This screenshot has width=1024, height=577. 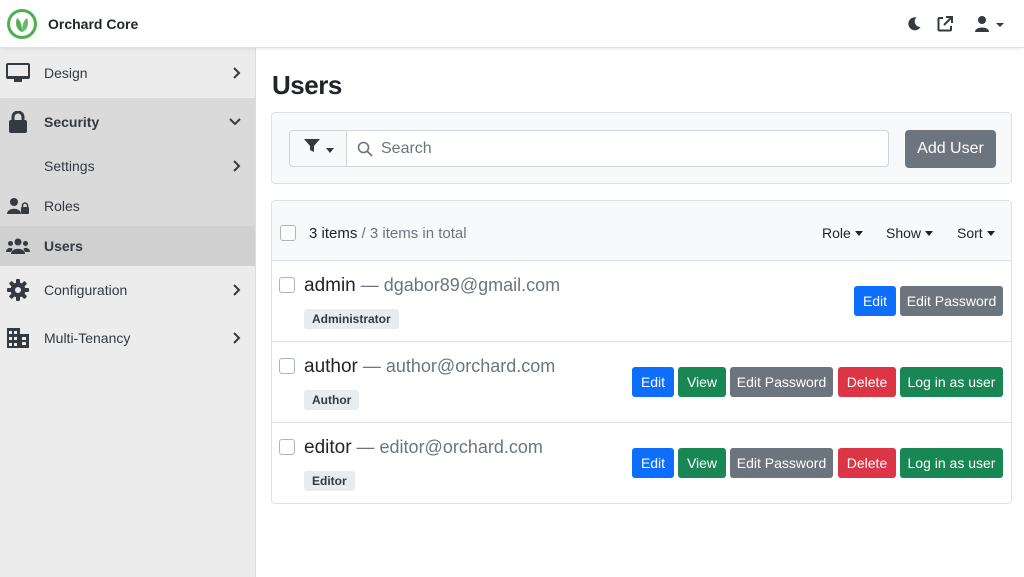 I want to click on user-identity: admin — dgabor89@gmail.com, so click(x=432, y=286).